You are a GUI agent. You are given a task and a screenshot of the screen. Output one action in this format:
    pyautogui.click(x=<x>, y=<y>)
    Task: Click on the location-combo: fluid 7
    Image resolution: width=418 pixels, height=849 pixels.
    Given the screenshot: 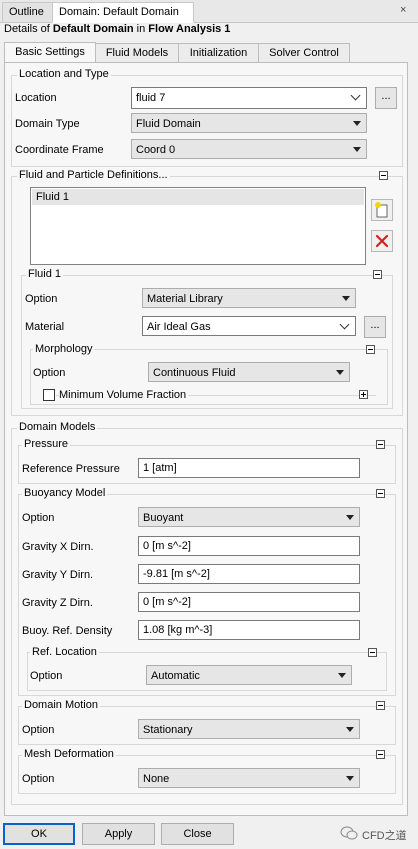 What is the action you would take?
    pyautogui.click(x=249, y=98)
    